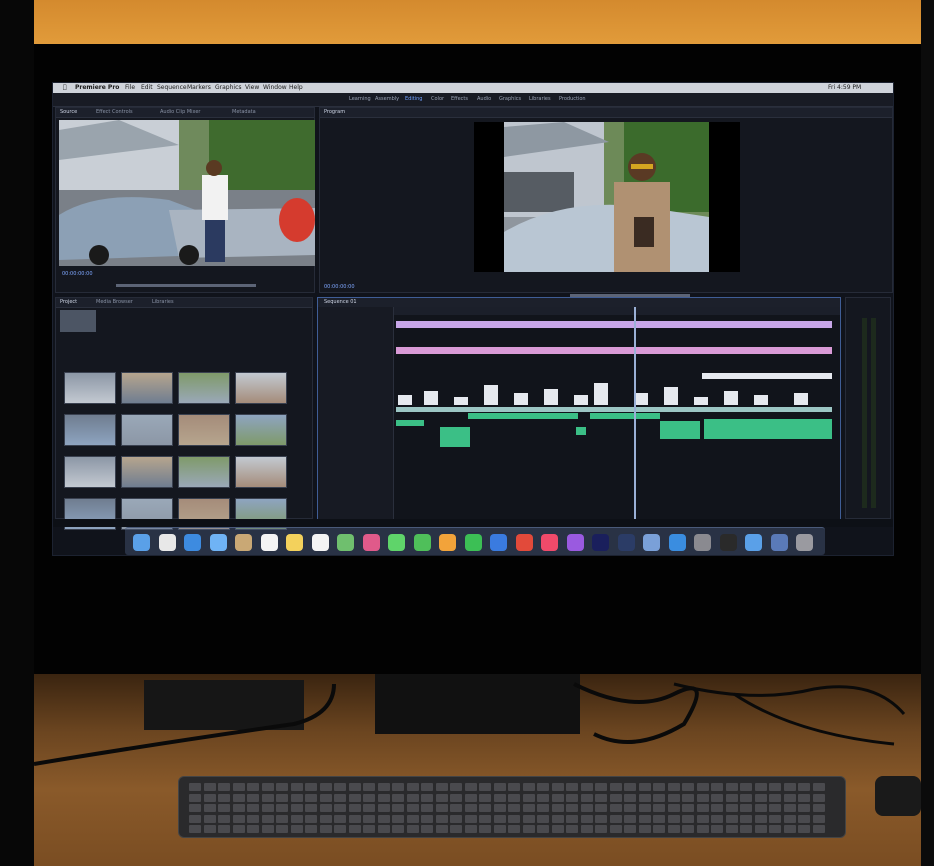  What do you see at coordinates (275, 88) in the screenshot?
I see `menu-window: Window` at bounding box center [275, 88].